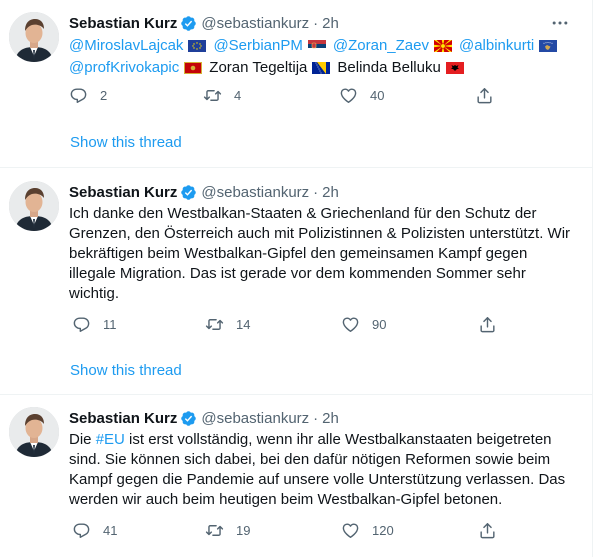 The height and width of the screenshot is (557, 598). I want to click on reply-button: 11, so click(94, 324).